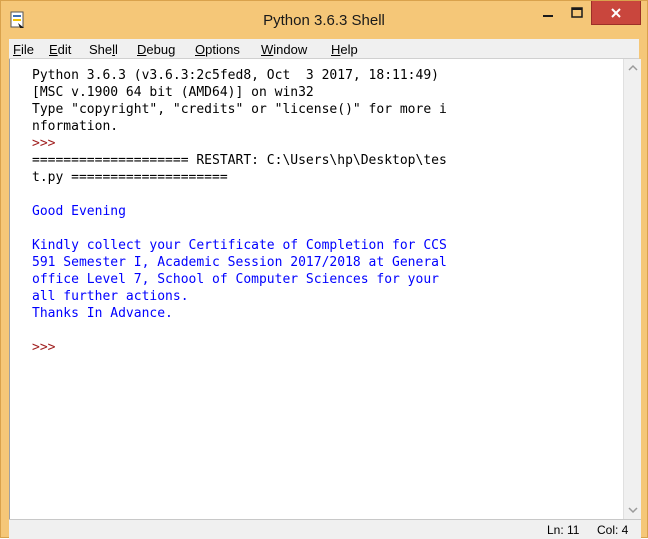 The height and width of the screenshot is (539, 648). Describe the element at coordinates (142, 49) in the screenshot. I see `menu-debug-mnemonic: D` at that location.